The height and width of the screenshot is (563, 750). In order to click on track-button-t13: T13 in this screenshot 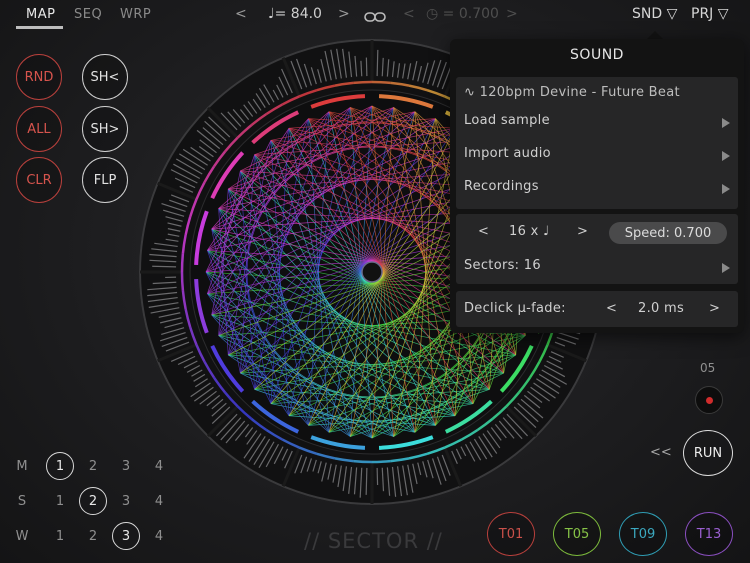, I will do `click(709, 534)`.